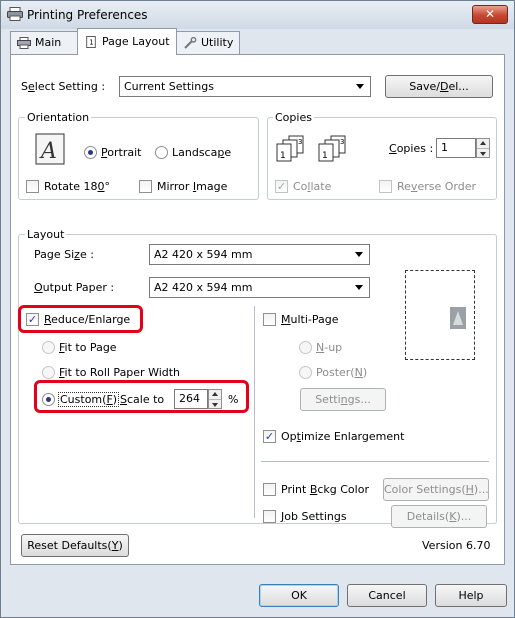 The height and width of the screenshot is (618, 515). What do you see at coordinates (32, 186) in the screenshot?
I see `rotate-180-checkbox` at bounding box center [32, 186].